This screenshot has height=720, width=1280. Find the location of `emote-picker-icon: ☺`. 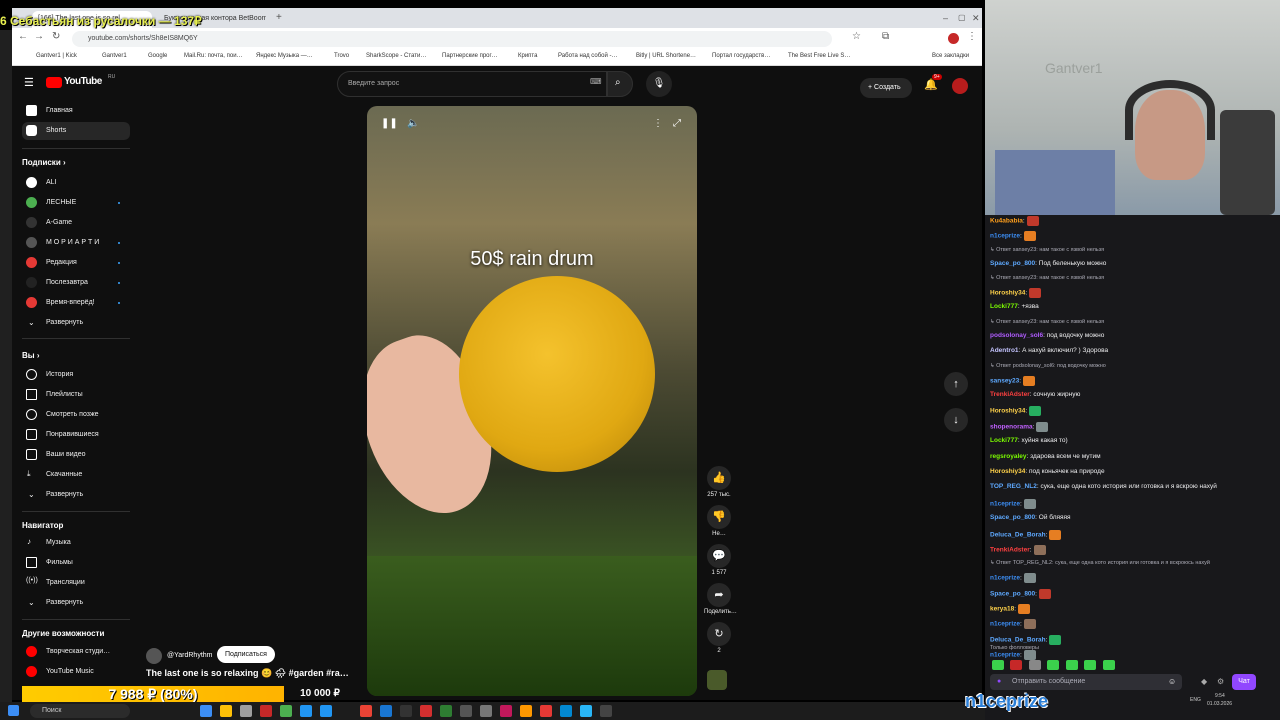

emote-picker-icon: ☺ is located at coordinates (1172, 681).